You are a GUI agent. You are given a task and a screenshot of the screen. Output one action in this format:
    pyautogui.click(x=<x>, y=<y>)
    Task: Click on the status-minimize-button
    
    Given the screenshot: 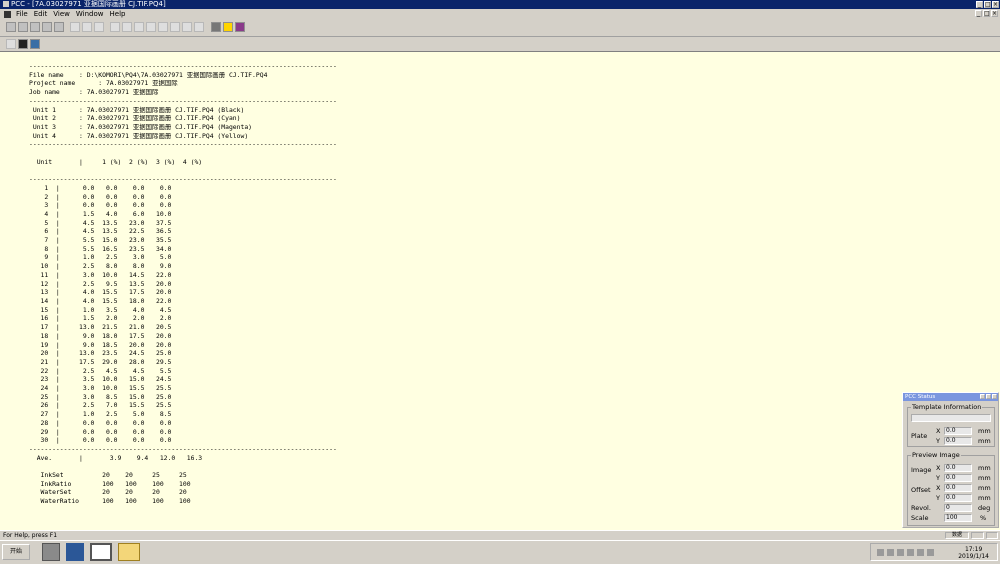 What is the action you would take?
    pyautogui.click(x=982, y=396)
    